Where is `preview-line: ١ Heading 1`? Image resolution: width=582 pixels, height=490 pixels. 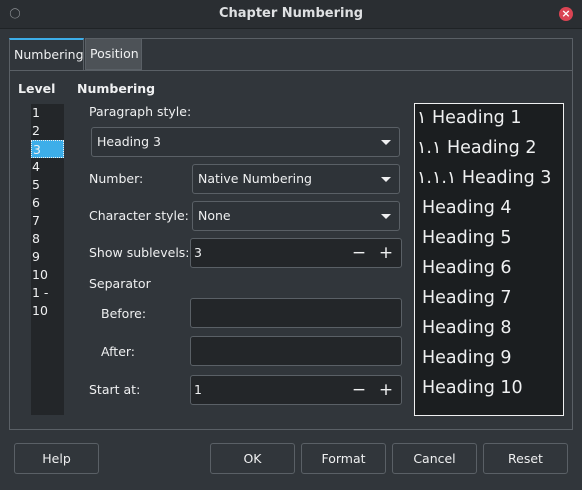
preview-line: ١ Heading 1 is located at coordinates (469, 118).